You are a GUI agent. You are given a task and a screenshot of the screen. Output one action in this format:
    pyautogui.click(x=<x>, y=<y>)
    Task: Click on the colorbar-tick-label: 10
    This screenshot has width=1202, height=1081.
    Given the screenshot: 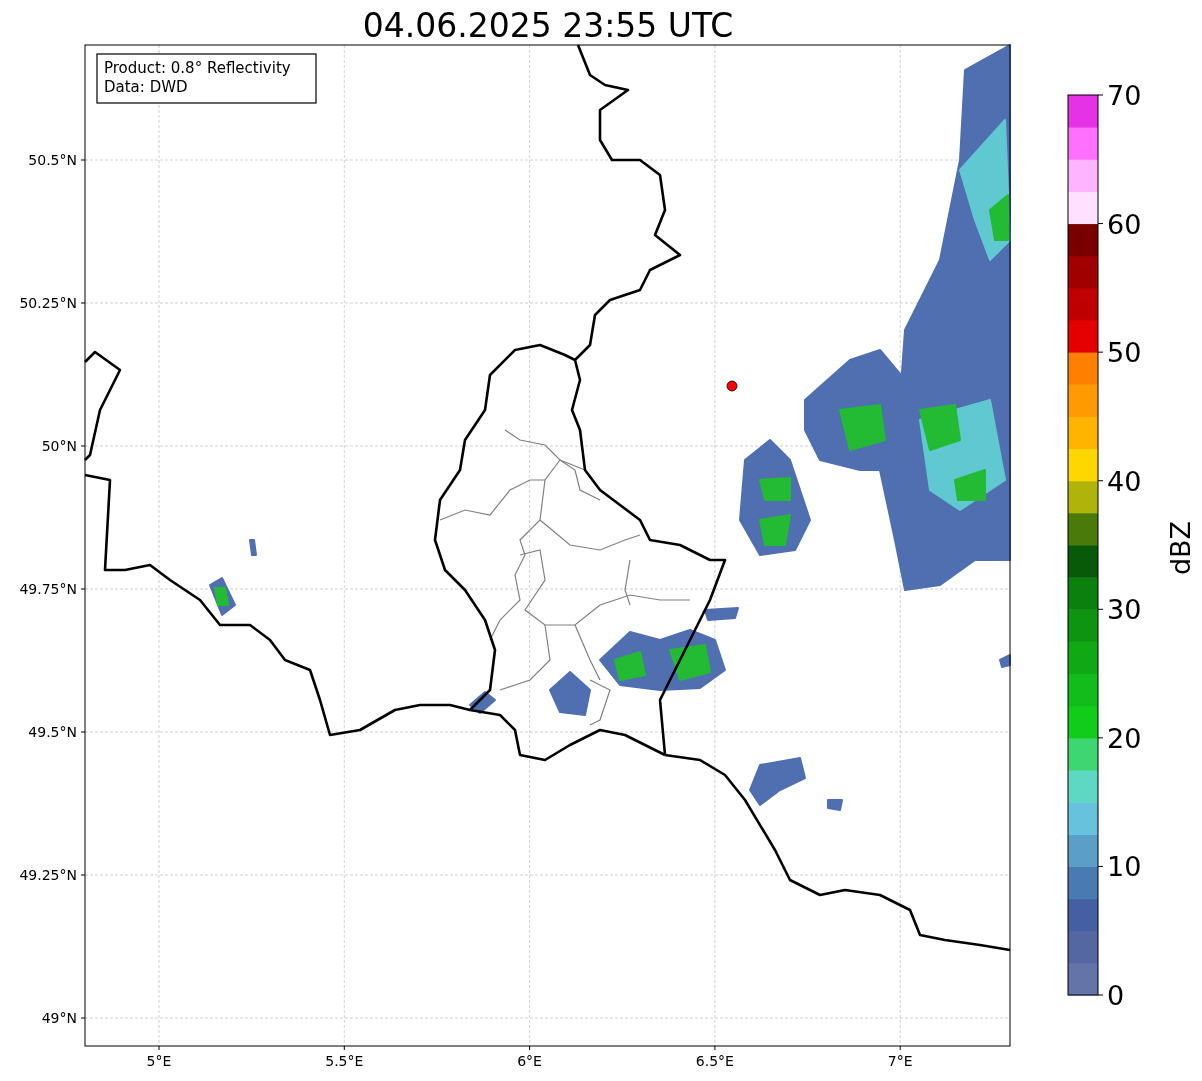 What is the action you would take?
    pyautogui.click(x=1124, y=867)
    